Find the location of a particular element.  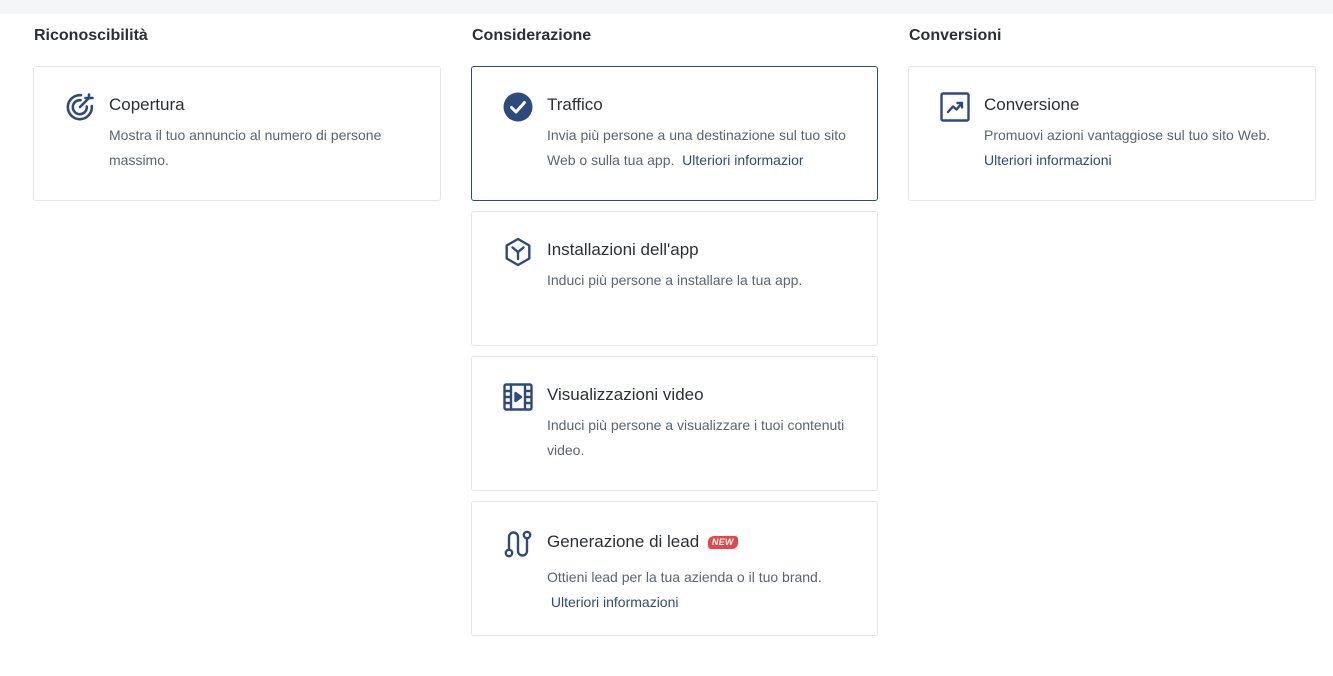

card-title: Traffico is located at coordinates (575, 104).